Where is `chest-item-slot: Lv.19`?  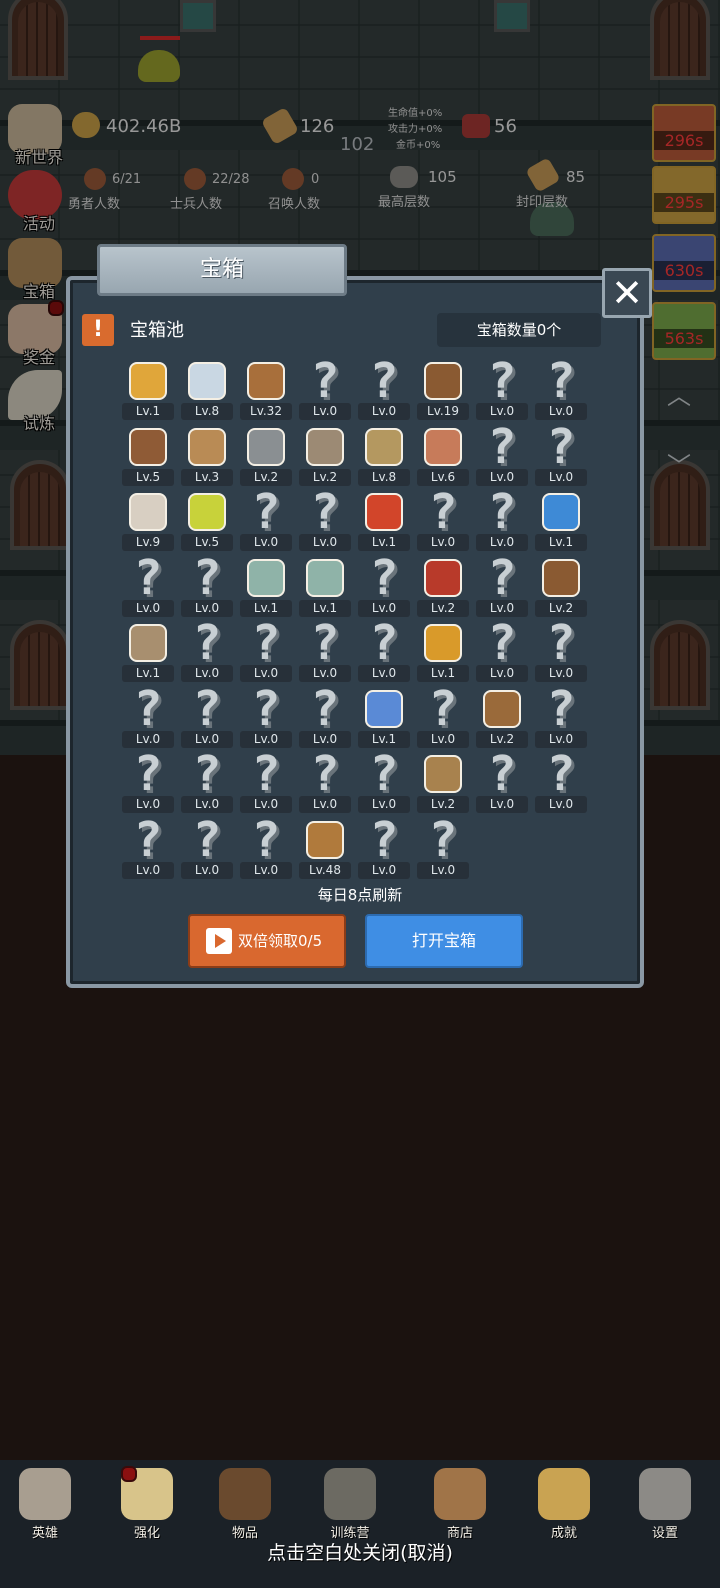
chest-item-slot: Lv.19 is located at coordinates (443, 391).